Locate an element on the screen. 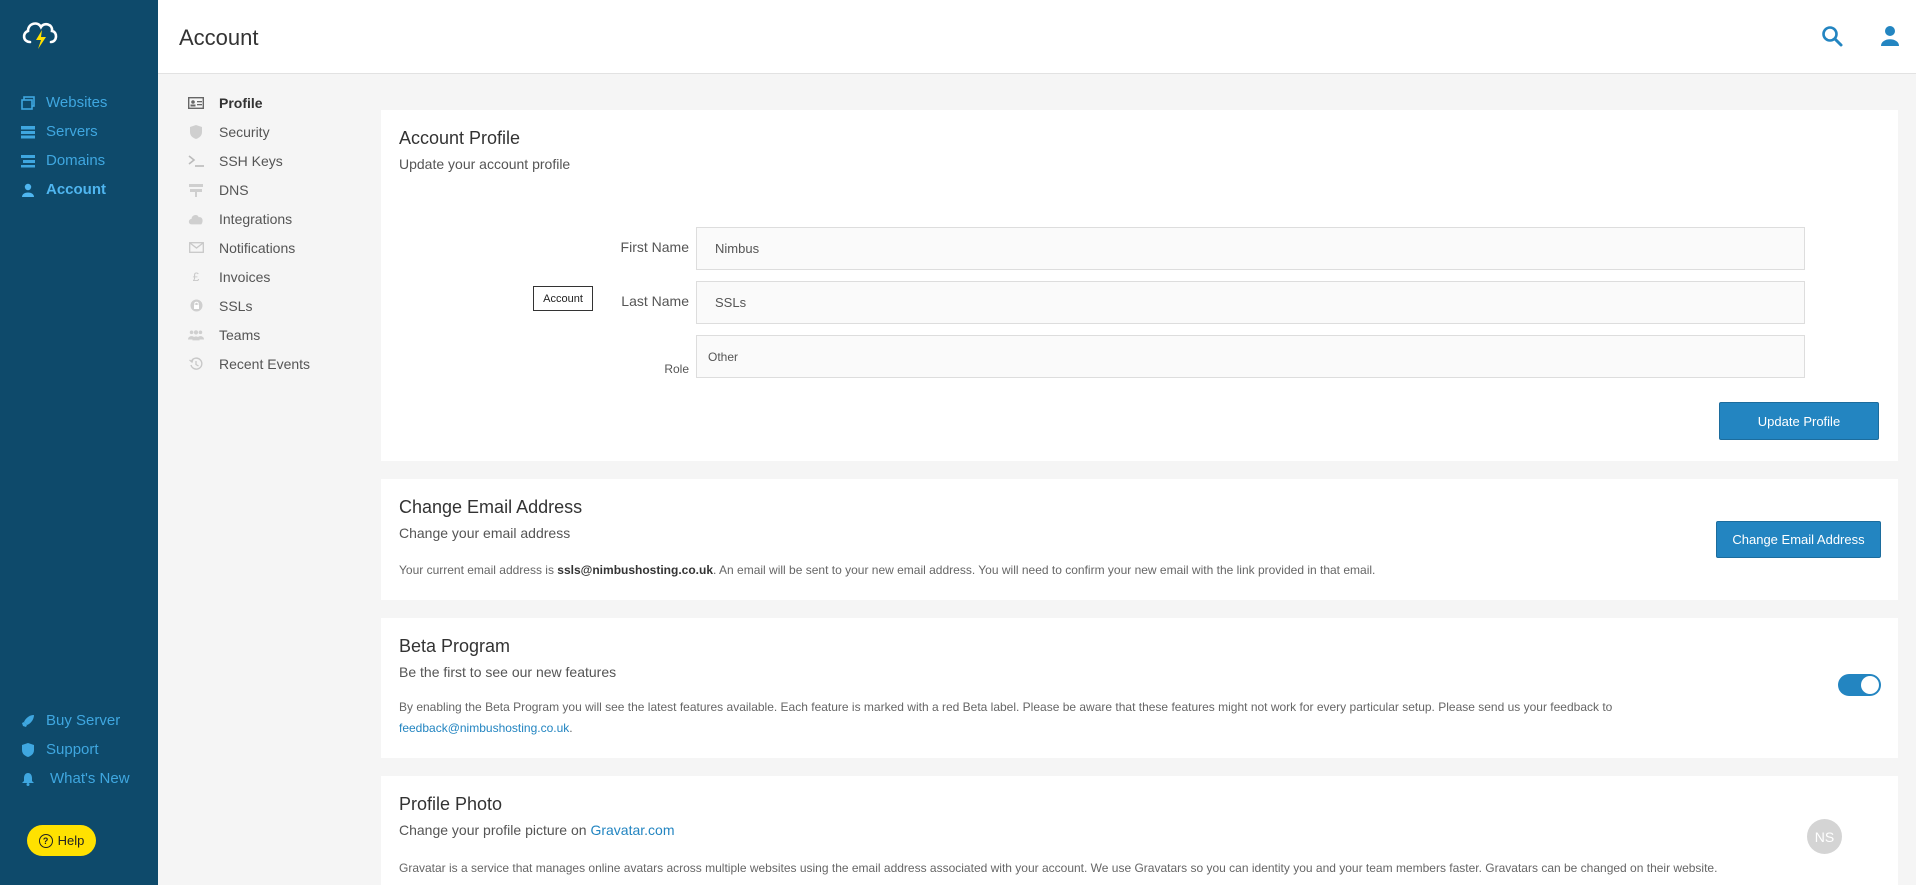 The image size is (1916, 885). help-button: ? Help is located at coordinates (61, 840).